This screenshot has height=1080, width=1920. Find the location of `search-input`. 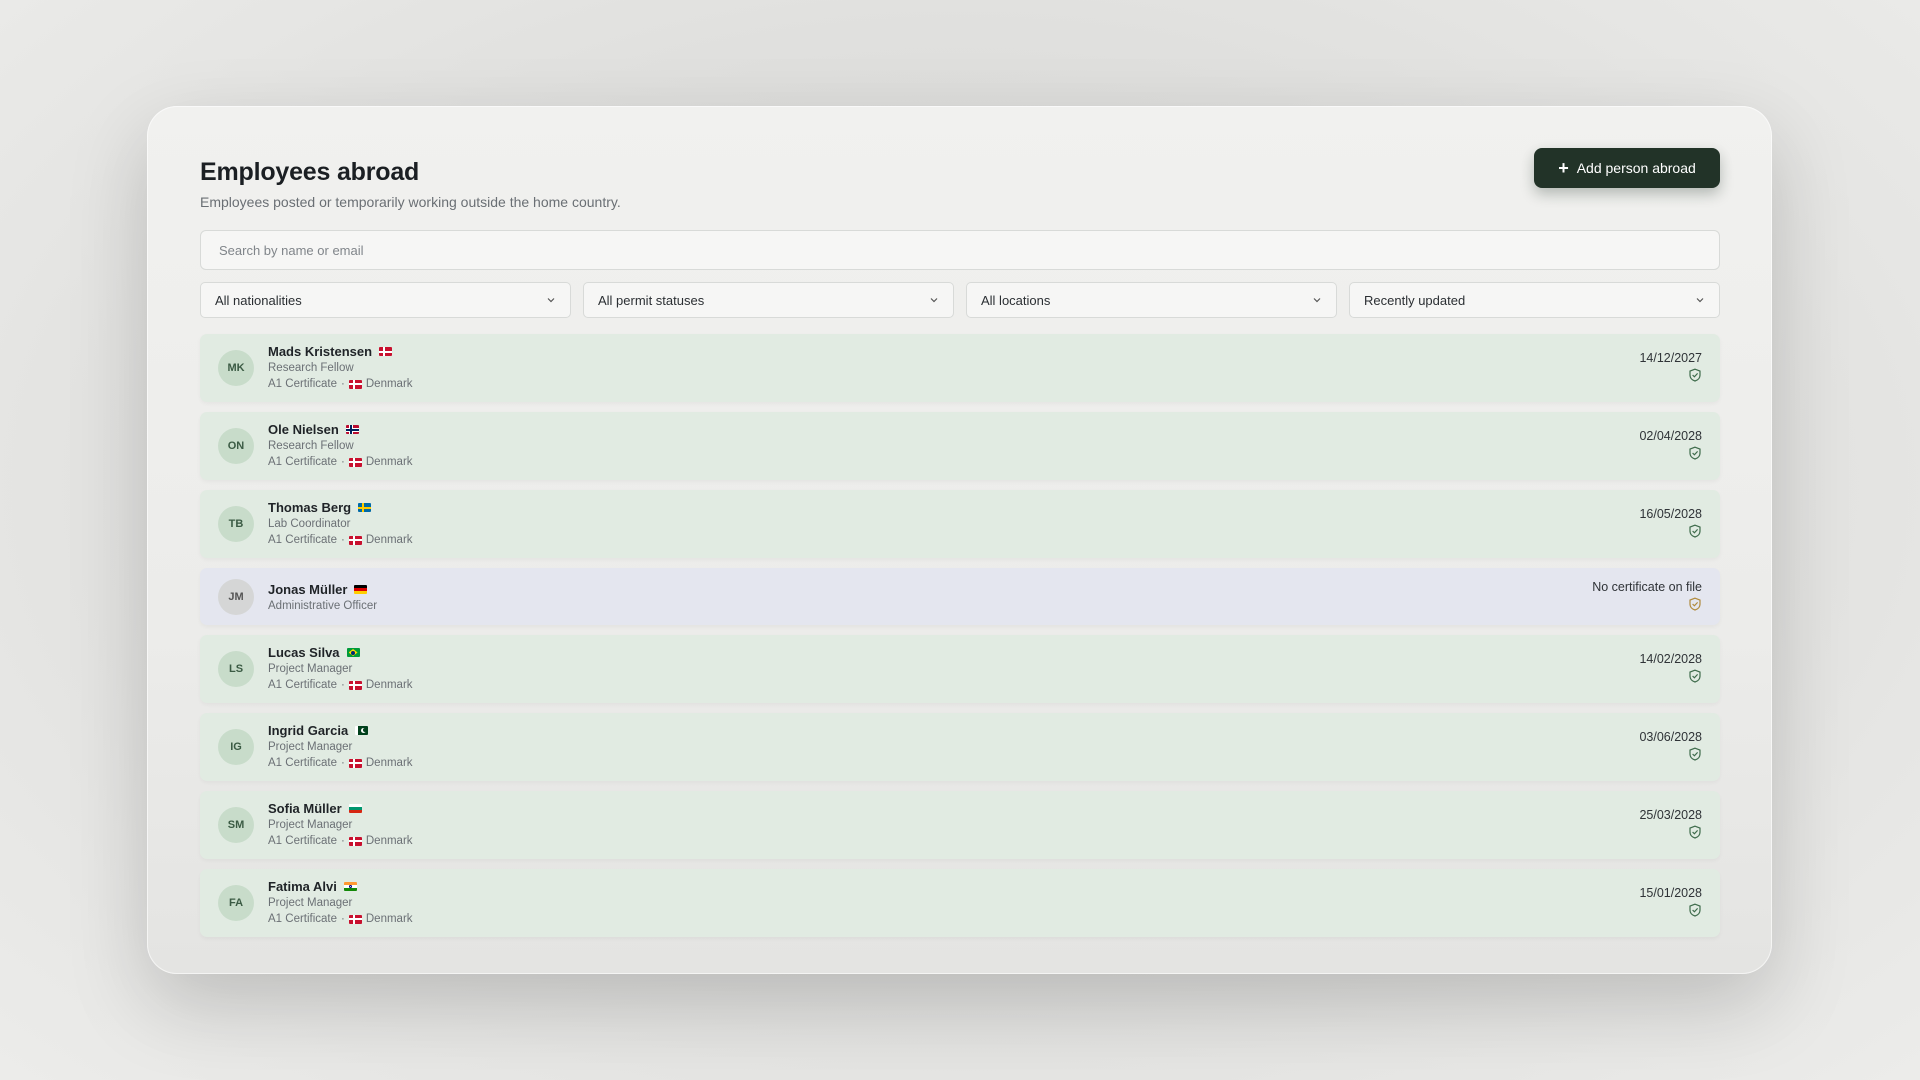

search-input is located at coordinates (960, 250).